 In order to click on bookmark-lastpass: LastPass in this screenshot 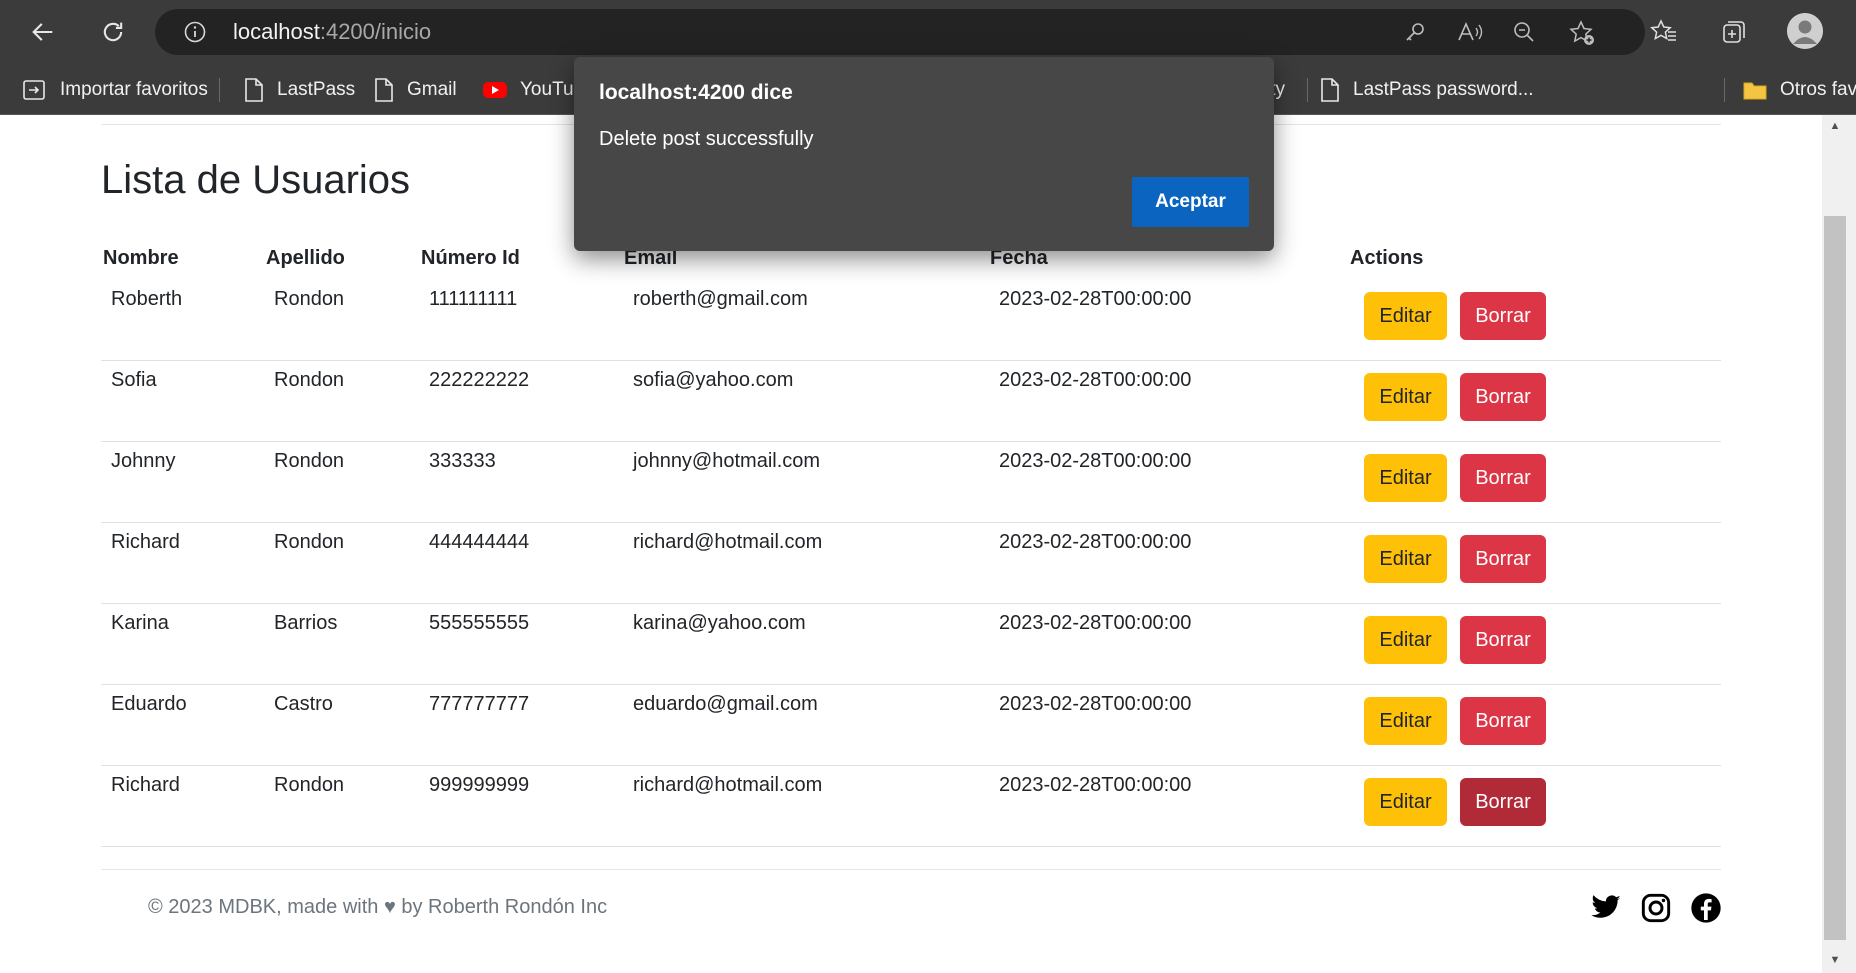, I will do `click(299, 90)`.